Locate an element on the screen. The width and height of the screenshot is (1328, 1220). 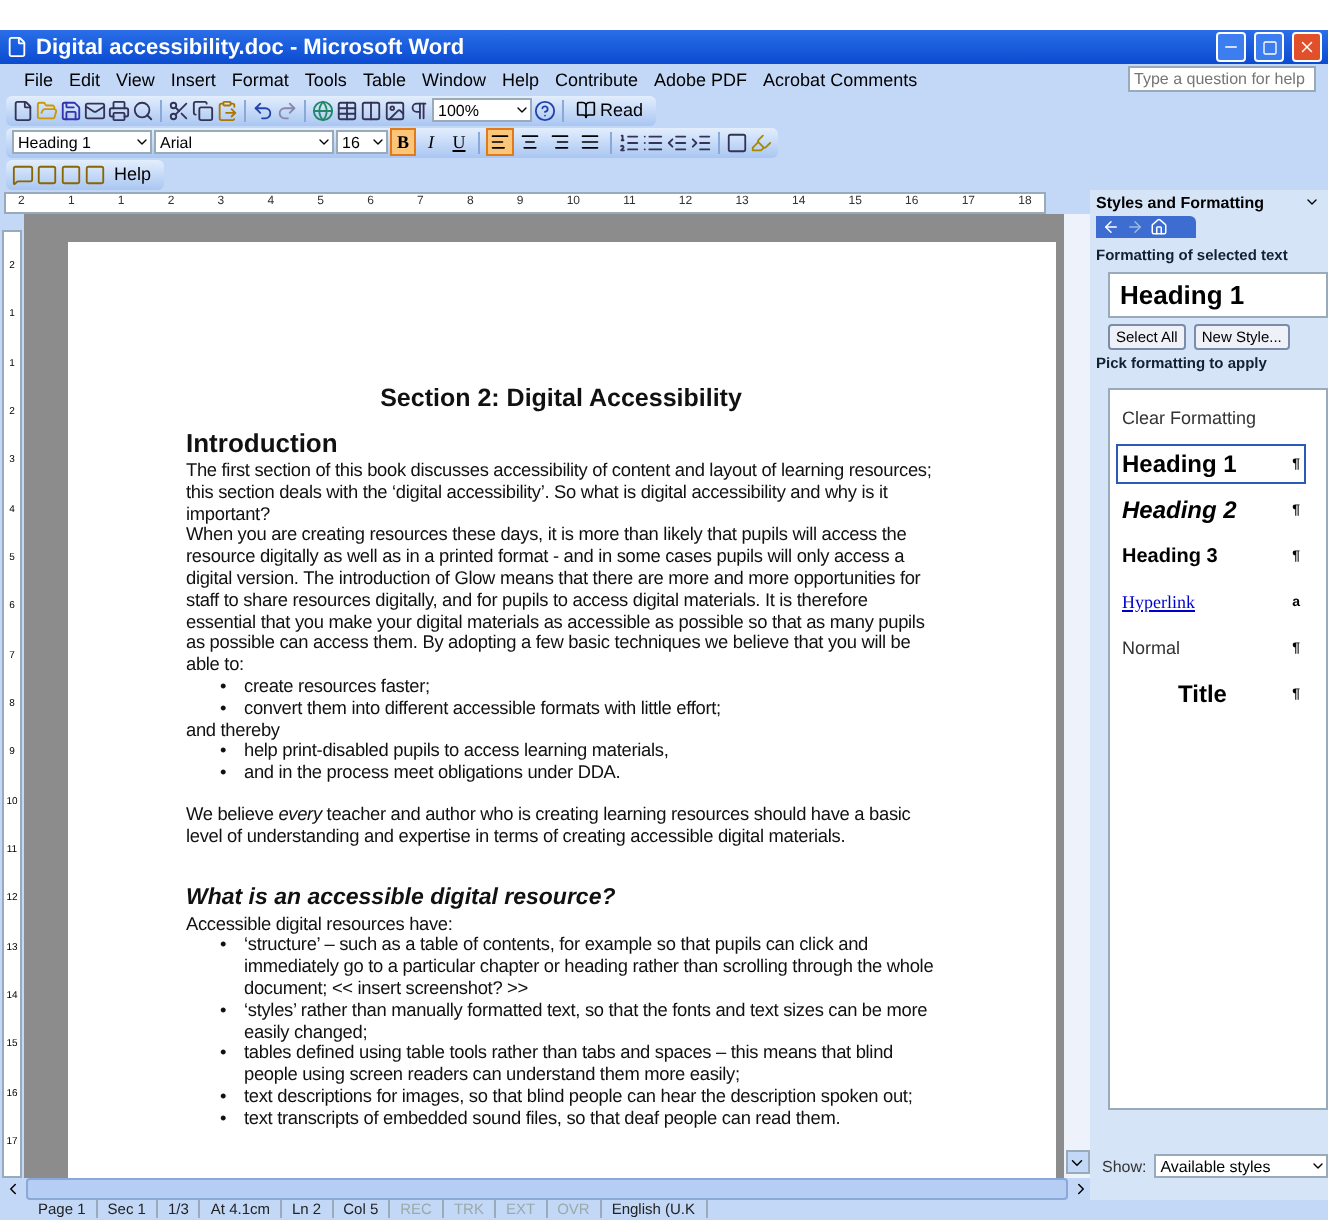
back-icon is located at coordinates (1111, 227).